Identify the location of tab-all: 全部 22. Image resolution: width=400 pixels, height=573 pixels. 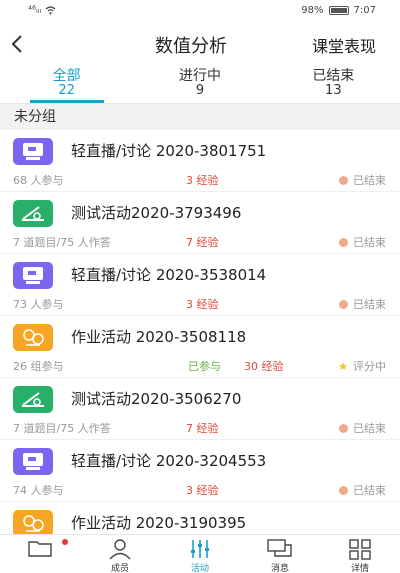
(66, 84).